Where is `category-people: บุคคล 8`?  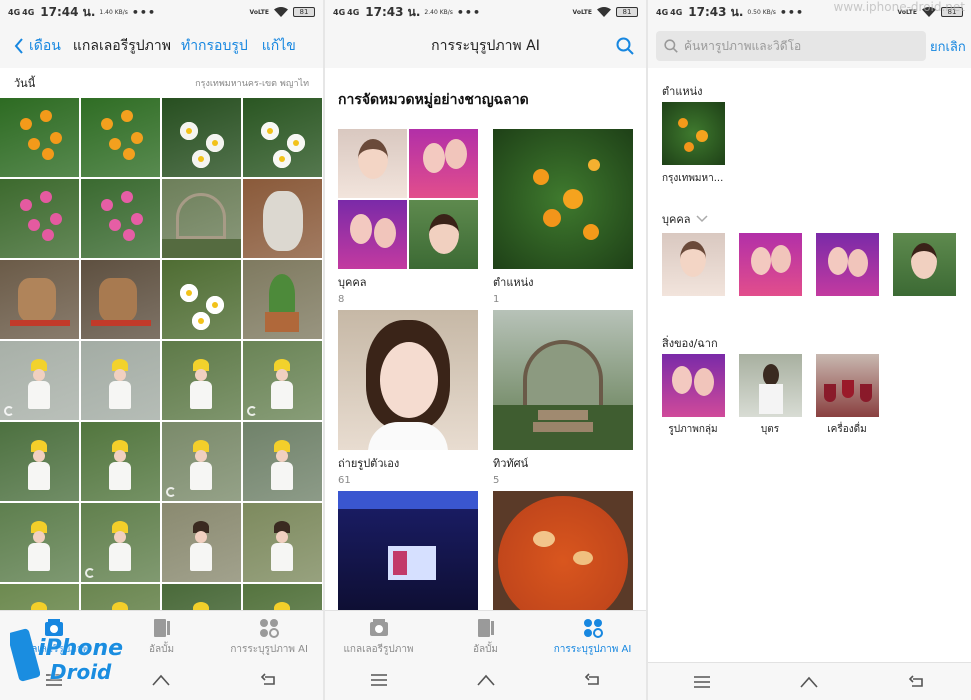 category-people: บุคคล 8 is located at coordinates (408, 217).